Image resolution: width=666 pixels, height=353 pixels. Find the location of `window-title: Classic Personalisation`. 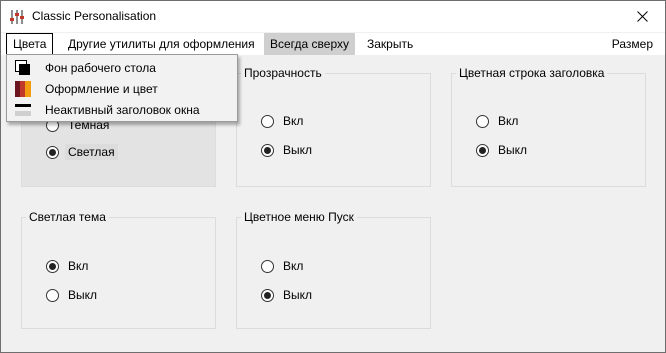

window-title: Classic Personalisation is located at coordinates (94, 16).